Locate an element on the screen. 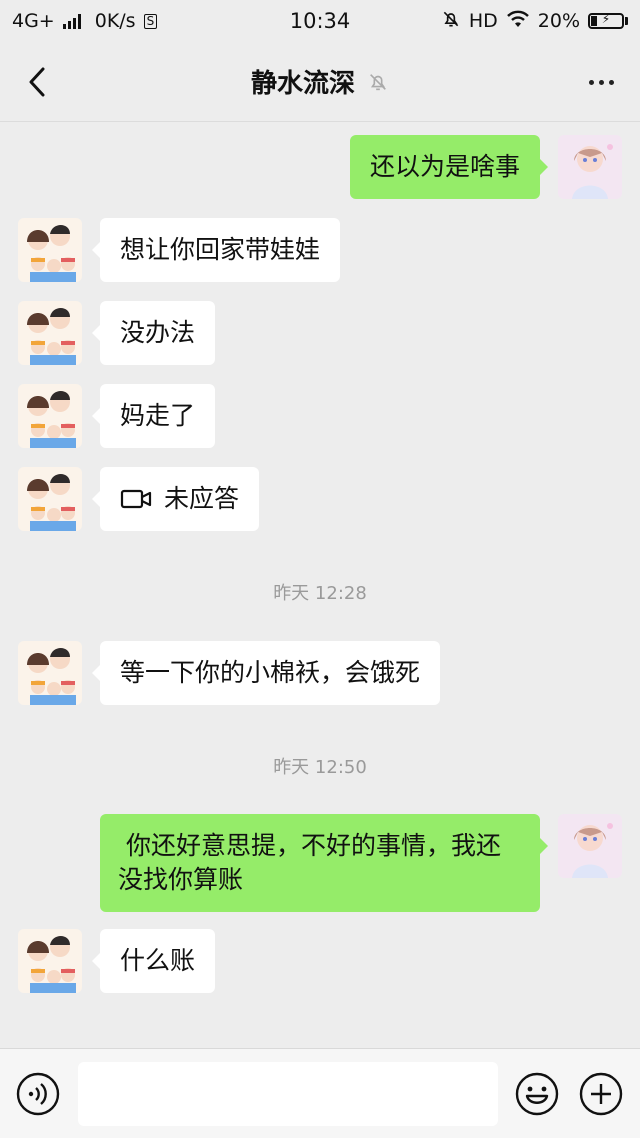  message-bubble: 还以为是啥事 is located at coordinates (449, 167).